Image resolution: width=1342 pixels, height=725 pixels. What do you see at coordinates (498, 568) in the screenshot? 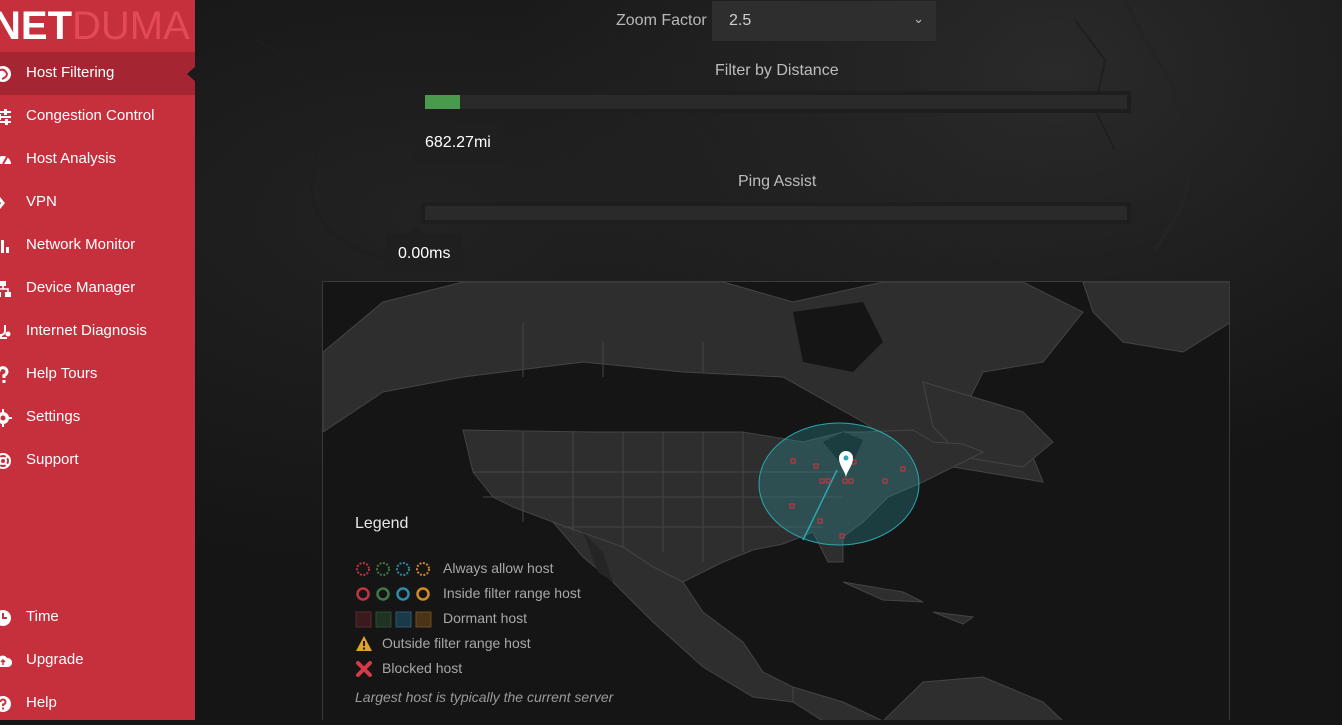
I see `legend-label: Always allow host` at bounding box center [498, 568].